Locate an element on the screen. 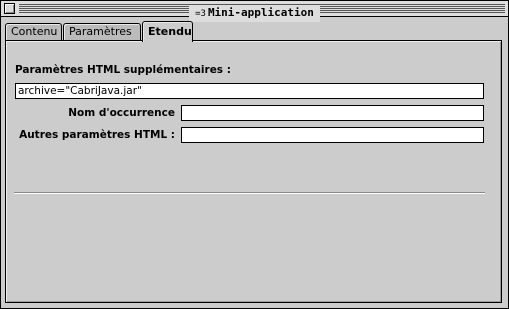  window-title-label: Mini-application is located at coordinates (260, 12).